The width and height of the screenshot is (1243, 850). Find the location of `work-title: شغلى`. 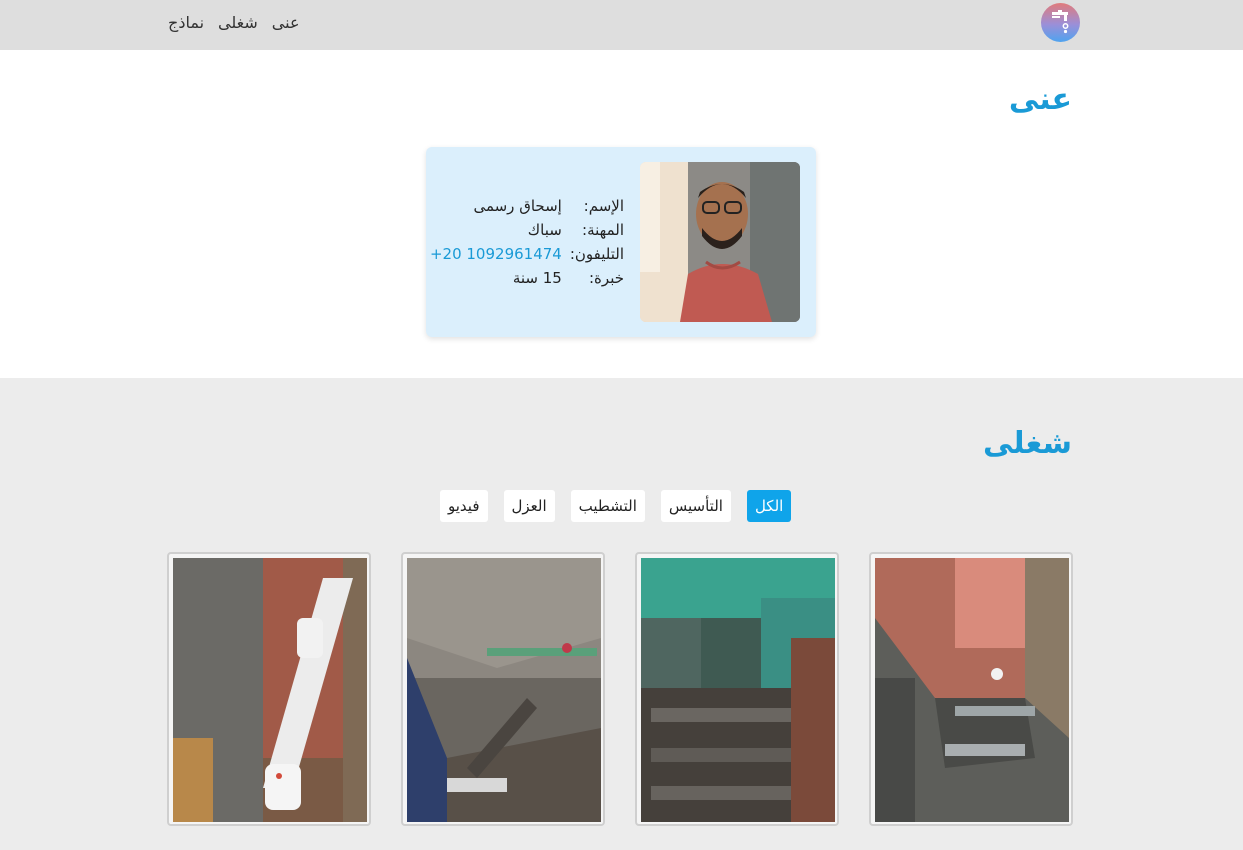

work-title: شغلى is located at coordinates (1027, 443).